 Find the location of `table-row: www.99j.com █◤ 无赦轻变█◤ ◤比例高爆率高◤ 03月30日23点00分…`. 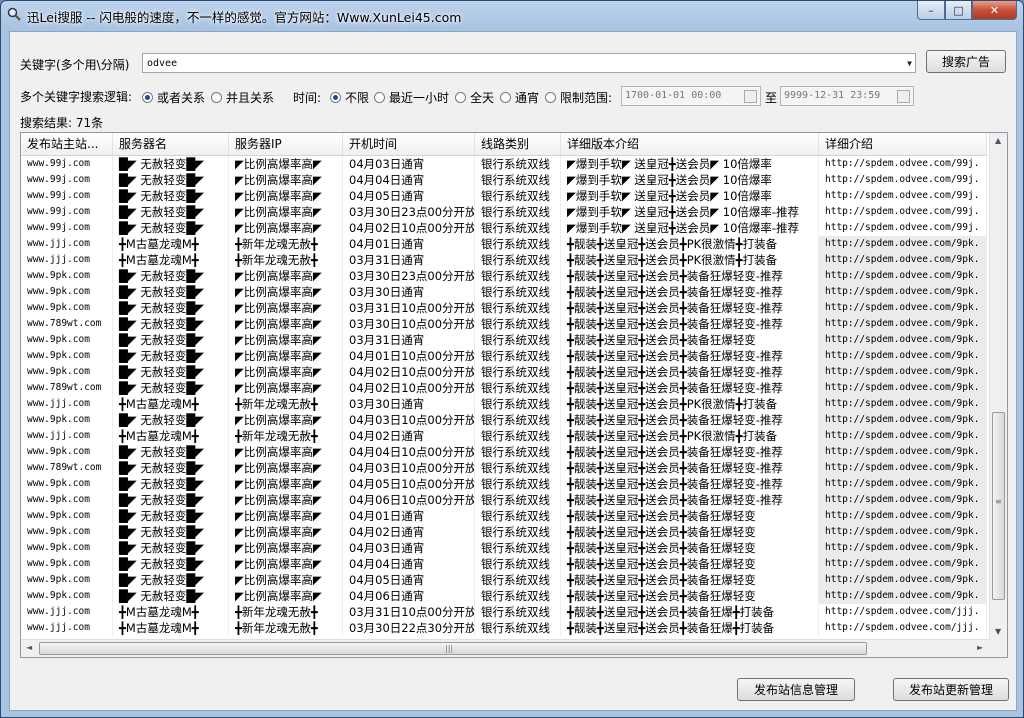

table-row: www.99j.com █◤ 无赦轻变█◤ ◤比例高爆率高◤ 03月30日23点00分… is located at coordinates (504, 212).